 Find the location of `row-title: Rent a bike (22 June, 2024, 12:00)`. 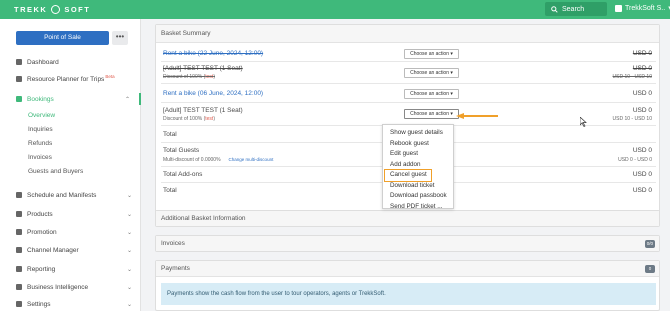

row-title: Rent a bike (22 June, 2024, 12:00) is located at coordinates (213, 53).